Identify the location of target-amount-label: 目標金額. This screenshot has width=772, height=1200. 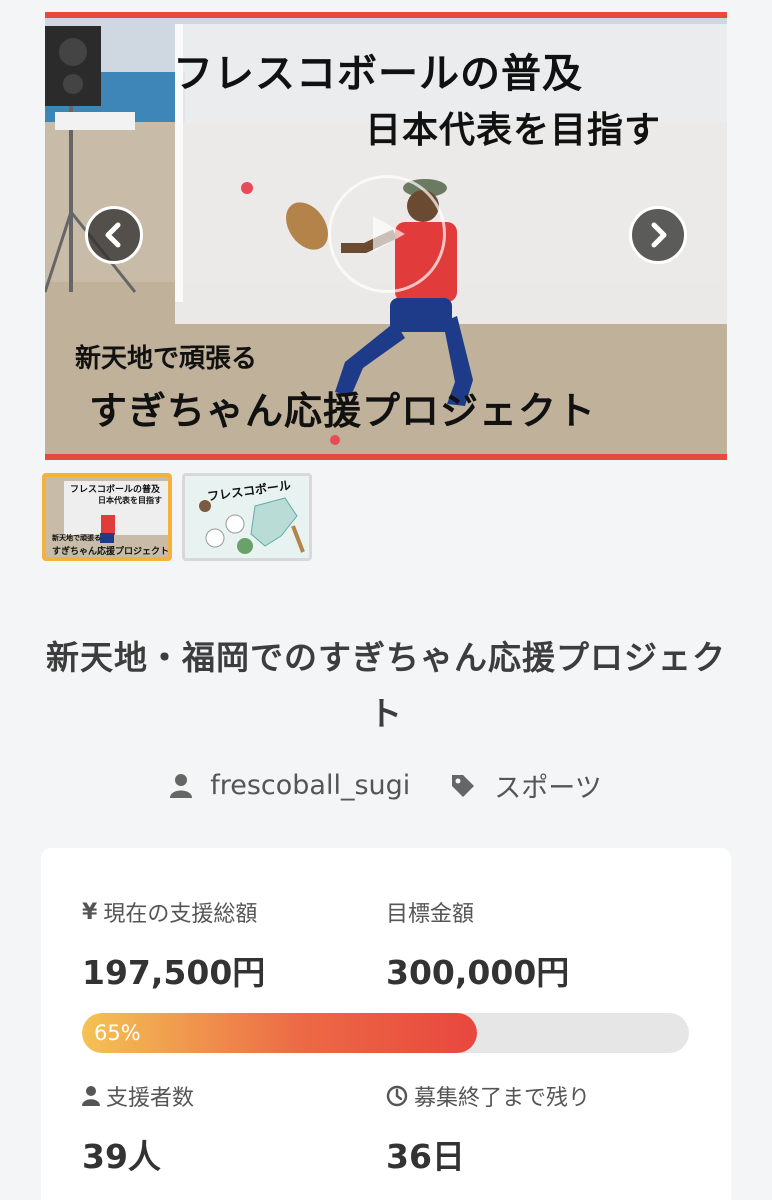
(430, 914).